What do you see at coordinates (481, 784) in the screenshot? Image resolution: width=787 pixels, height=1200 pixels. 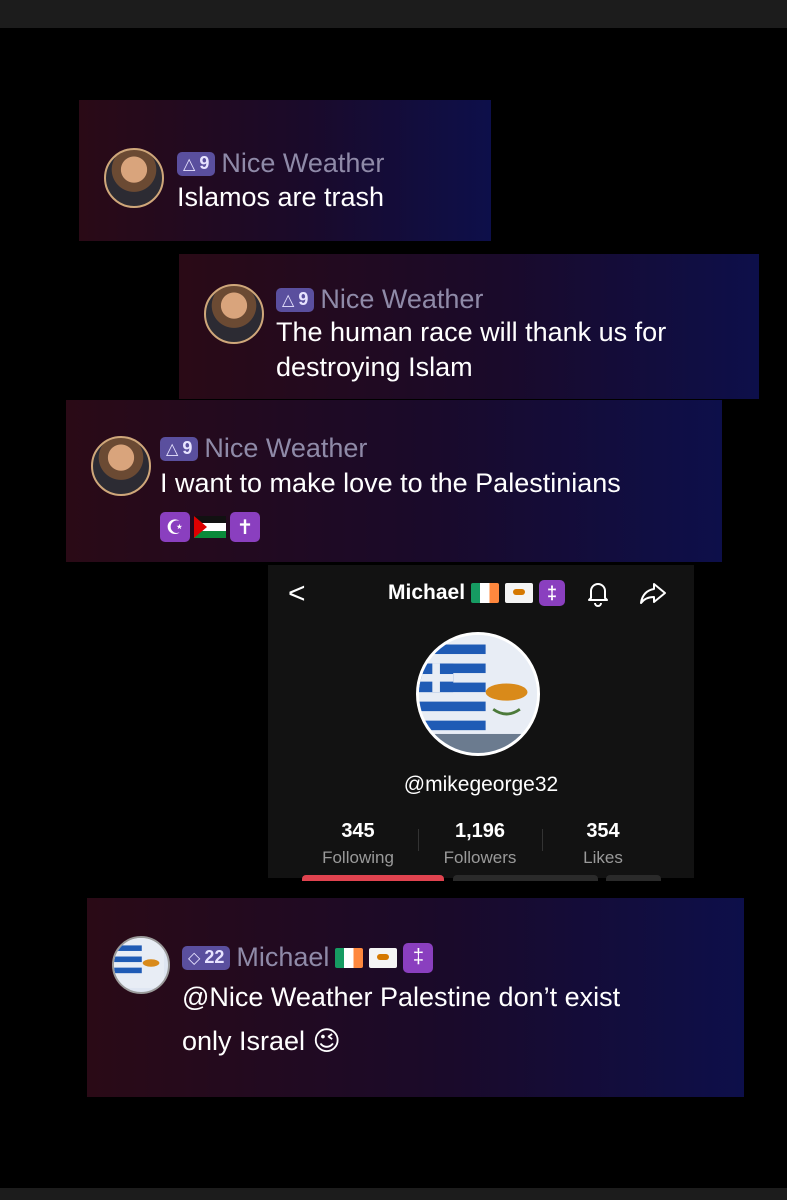 I see `profile-handle: @mikegeorge32` at bounding box center [481, 784].